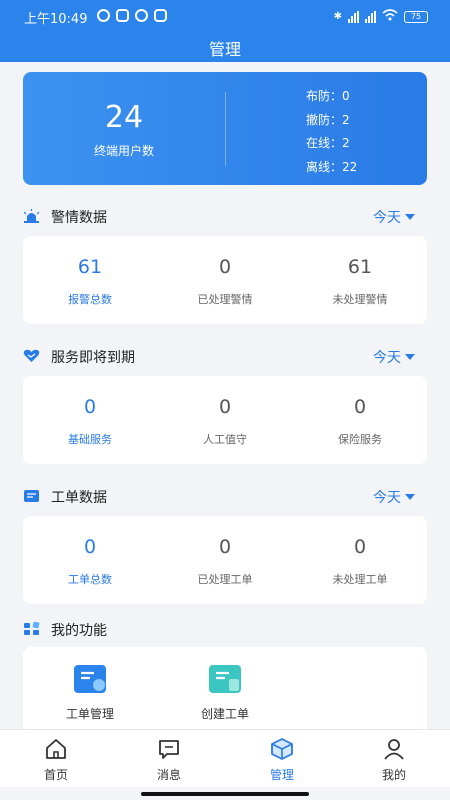 The height and width of the screenshot is (800, 450). What do you see at coordinates (332, 166) in the screenshot?
I see `offline-stat: 离线：22` at bounding box center [332, 166].